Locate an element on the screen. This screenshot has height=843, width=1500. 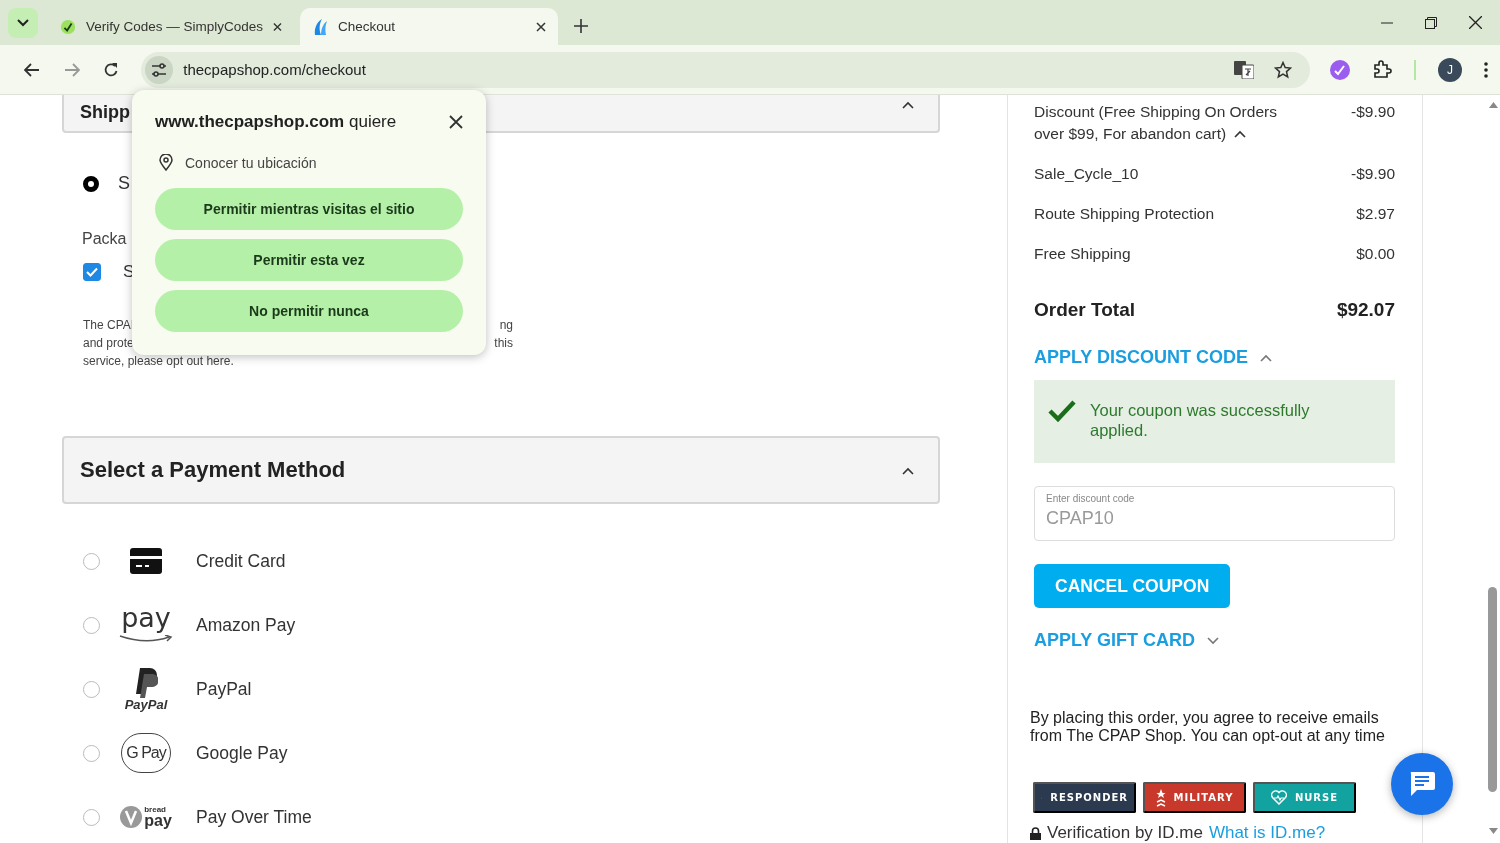
scrollbar-thumb is located at coordinates (1492, 689).